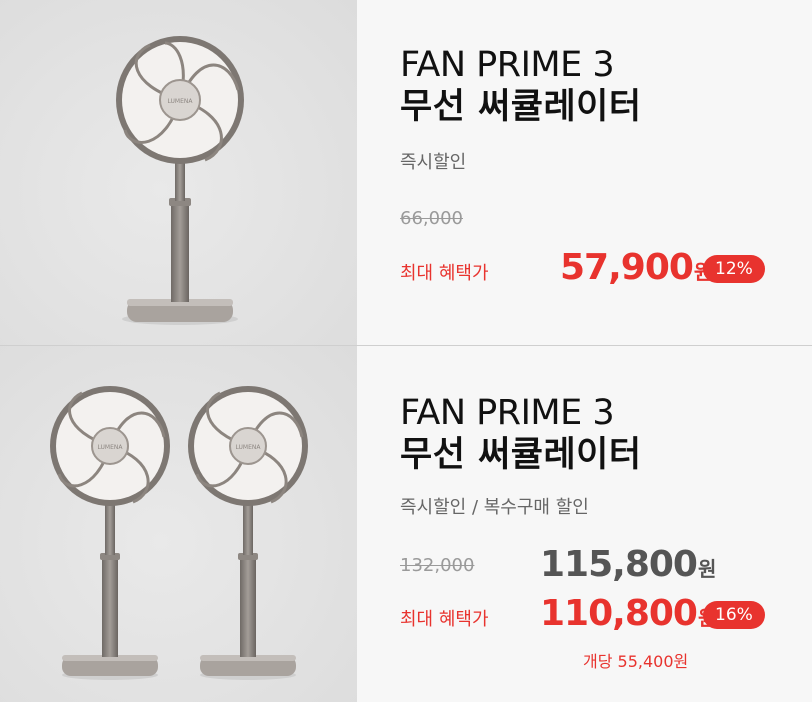 The width and height of the screenshot is (812, 702). Describe the element at coordinates (707, 569) in the screenshot. I see `currency-unit: 원` at that location.